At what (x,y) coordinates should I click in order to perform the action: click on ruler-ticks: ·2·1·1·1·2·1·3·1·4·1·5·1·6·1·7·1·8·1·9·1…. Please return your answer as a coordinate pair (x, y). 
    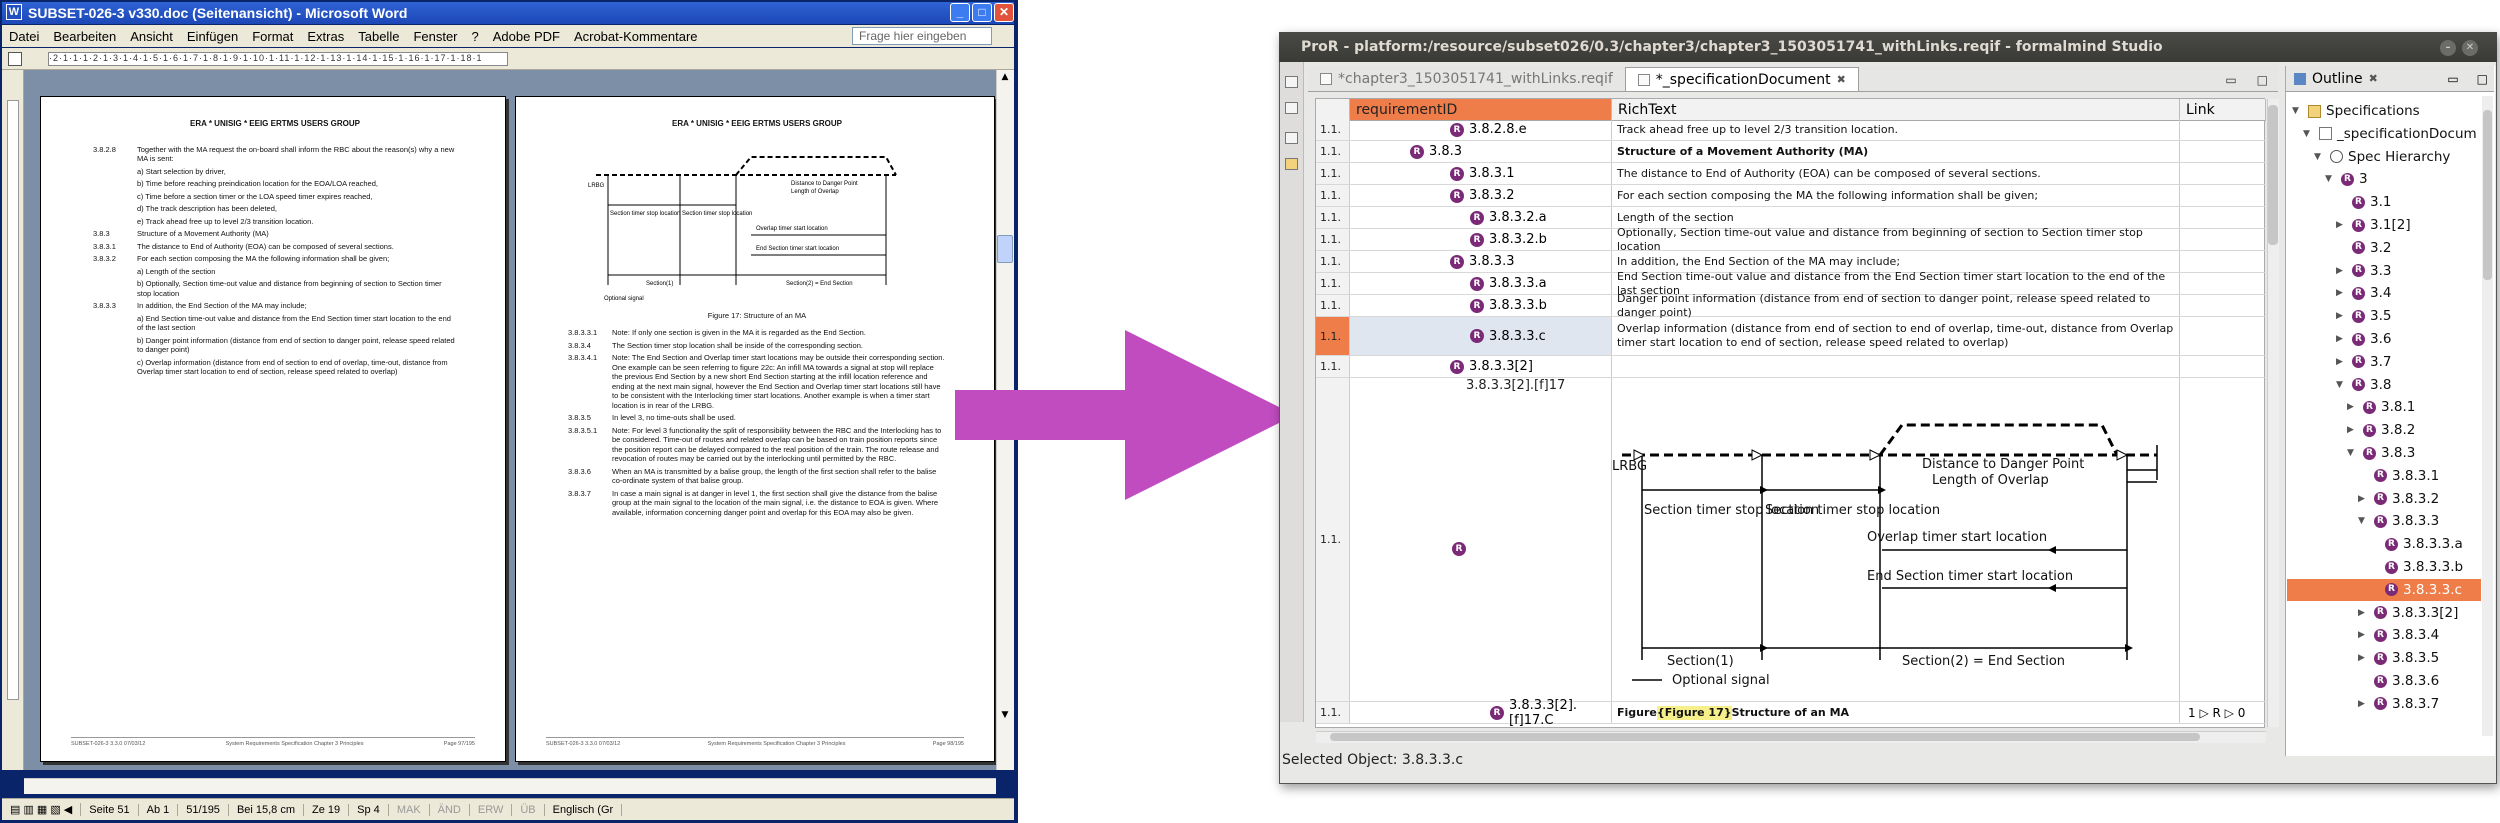
    Looking at the image, I should click on (278, 59).